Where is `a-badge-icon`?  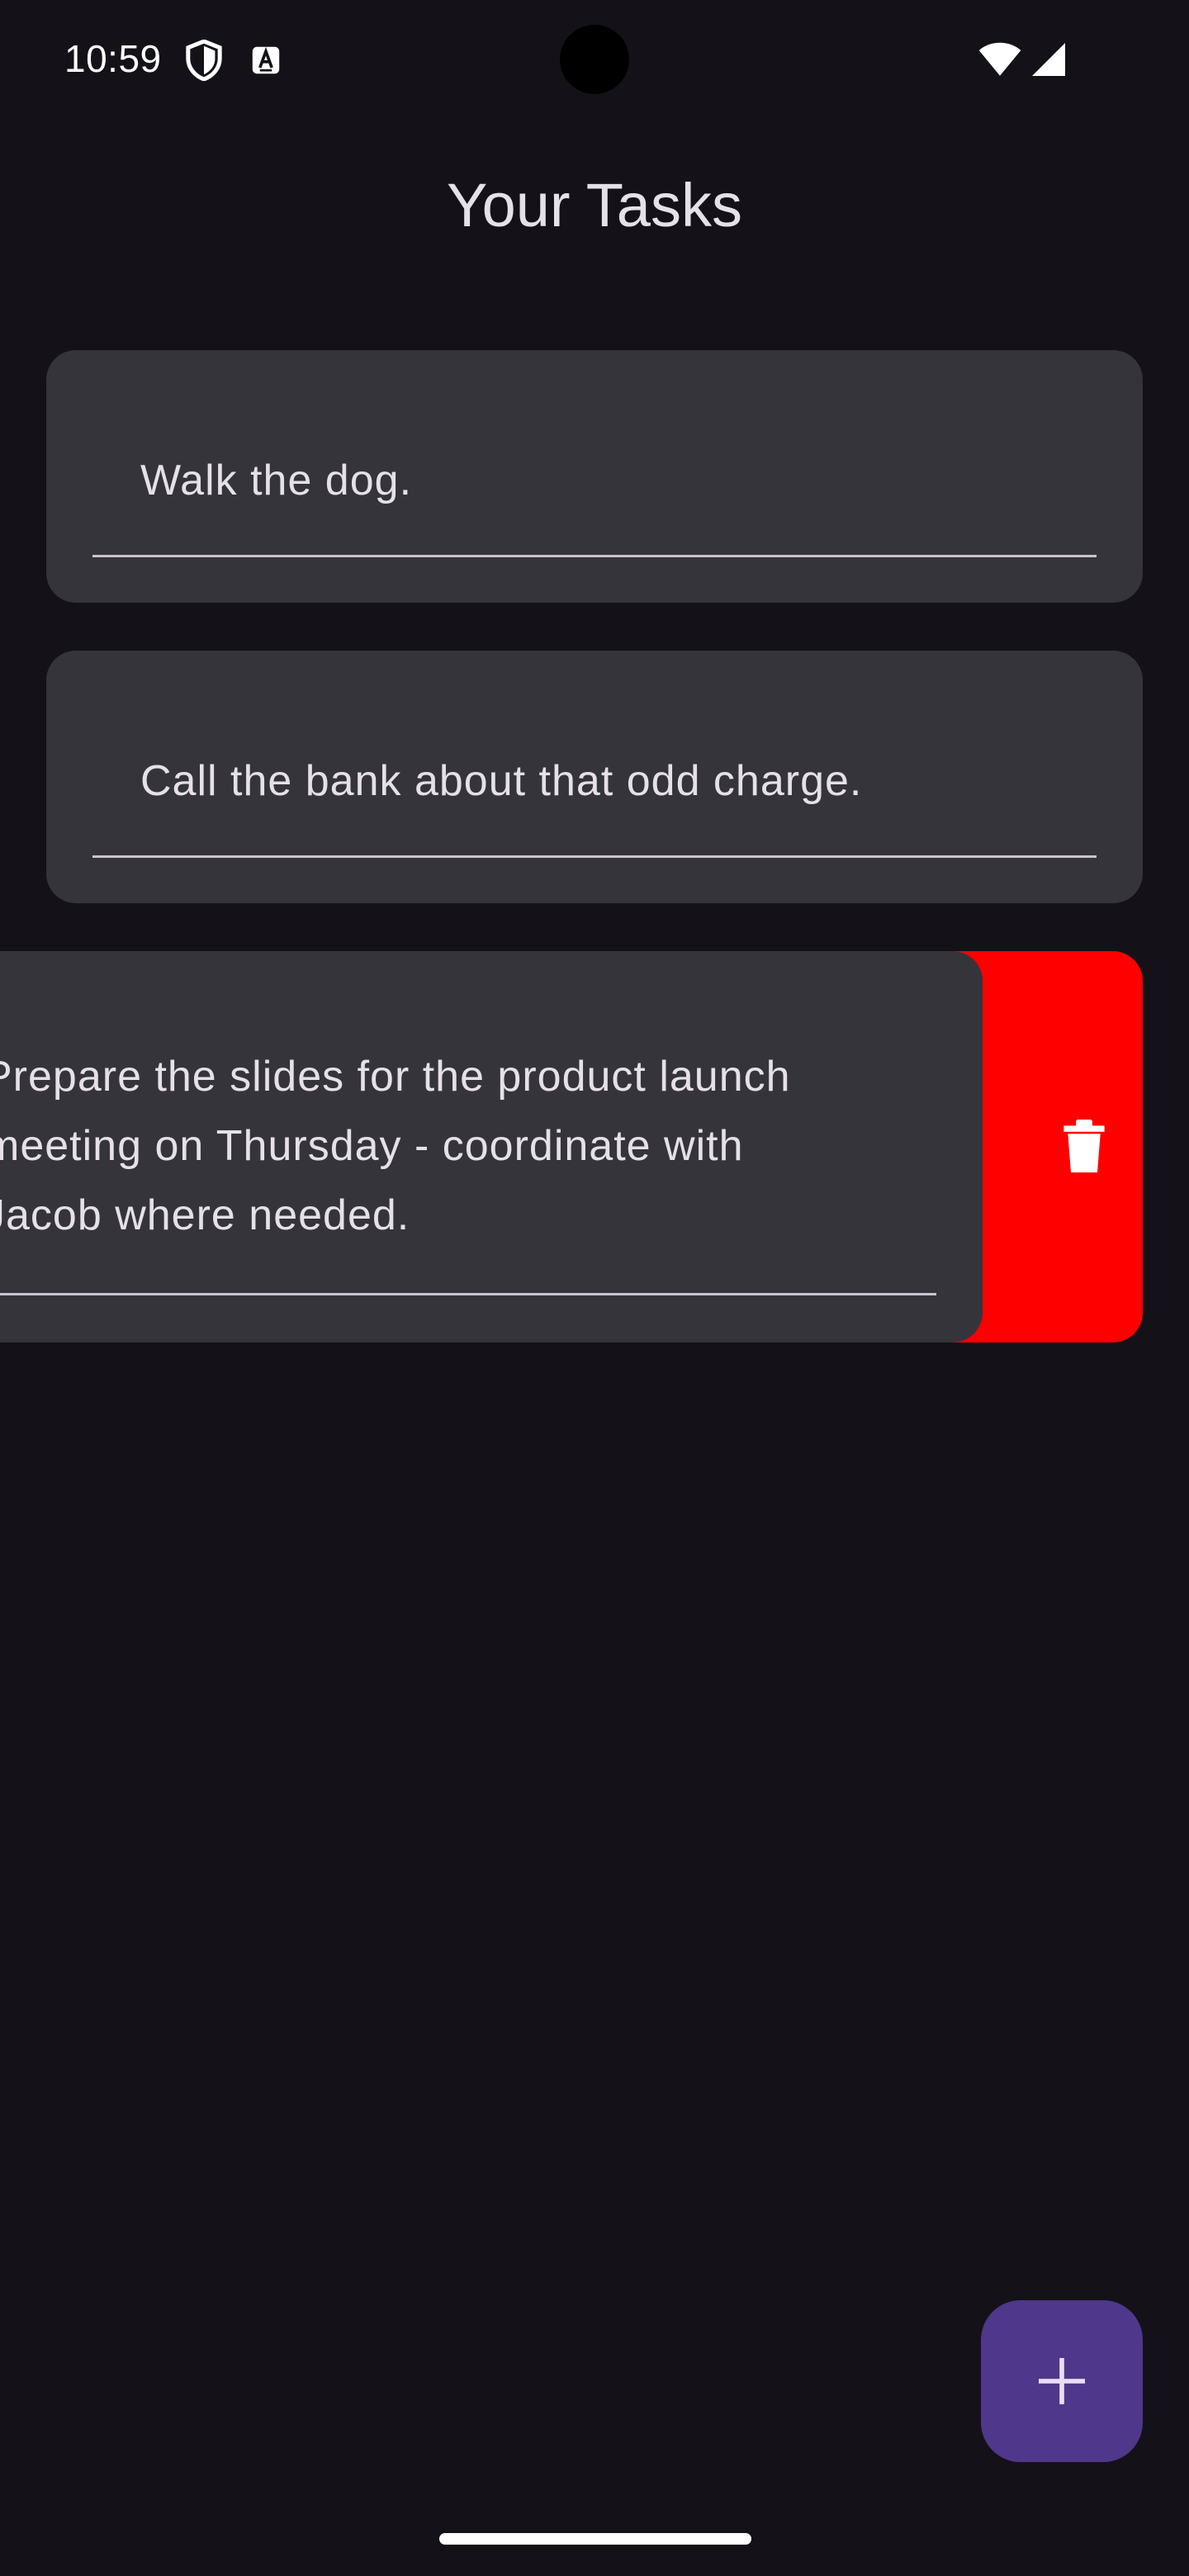
a-badge-icon is located at coordinates (266, 60).